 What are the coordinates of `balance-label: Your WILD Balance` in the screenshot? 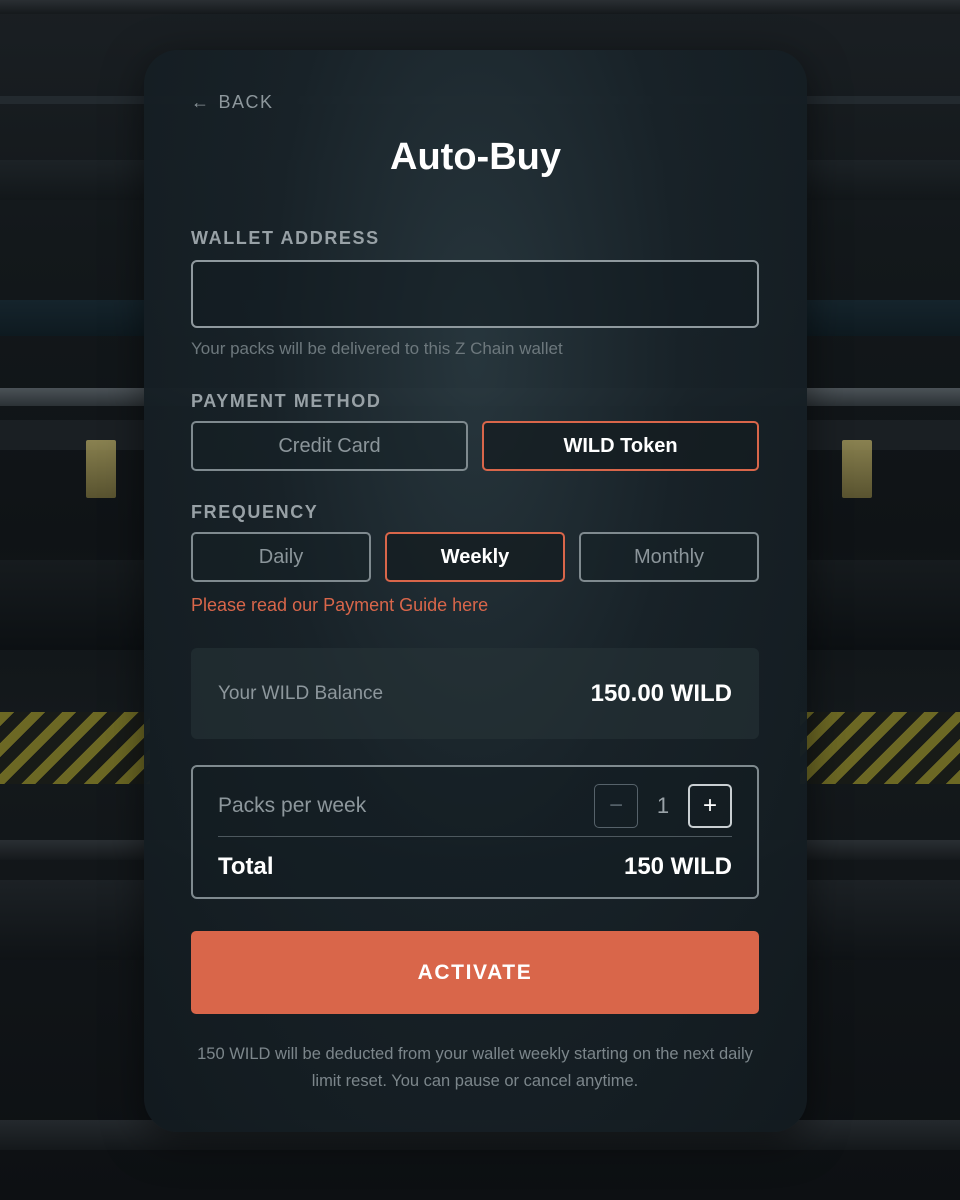 It's located at (301, 693).